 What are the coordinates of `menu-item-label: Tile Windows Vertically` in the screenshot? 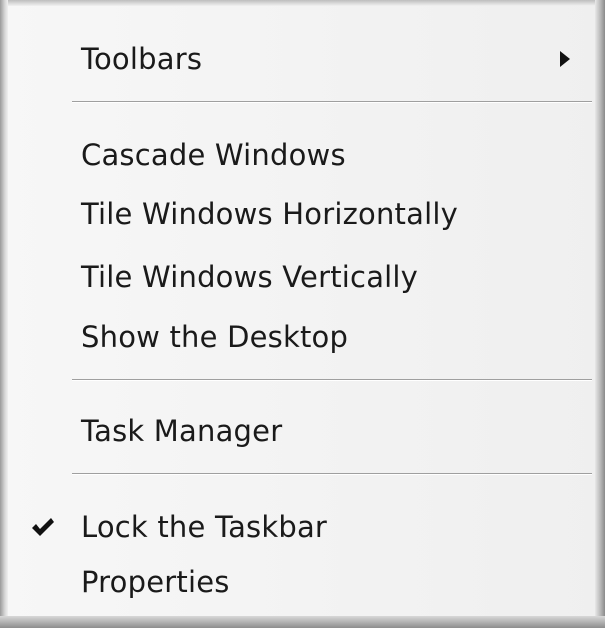 It's located at (250, 277).